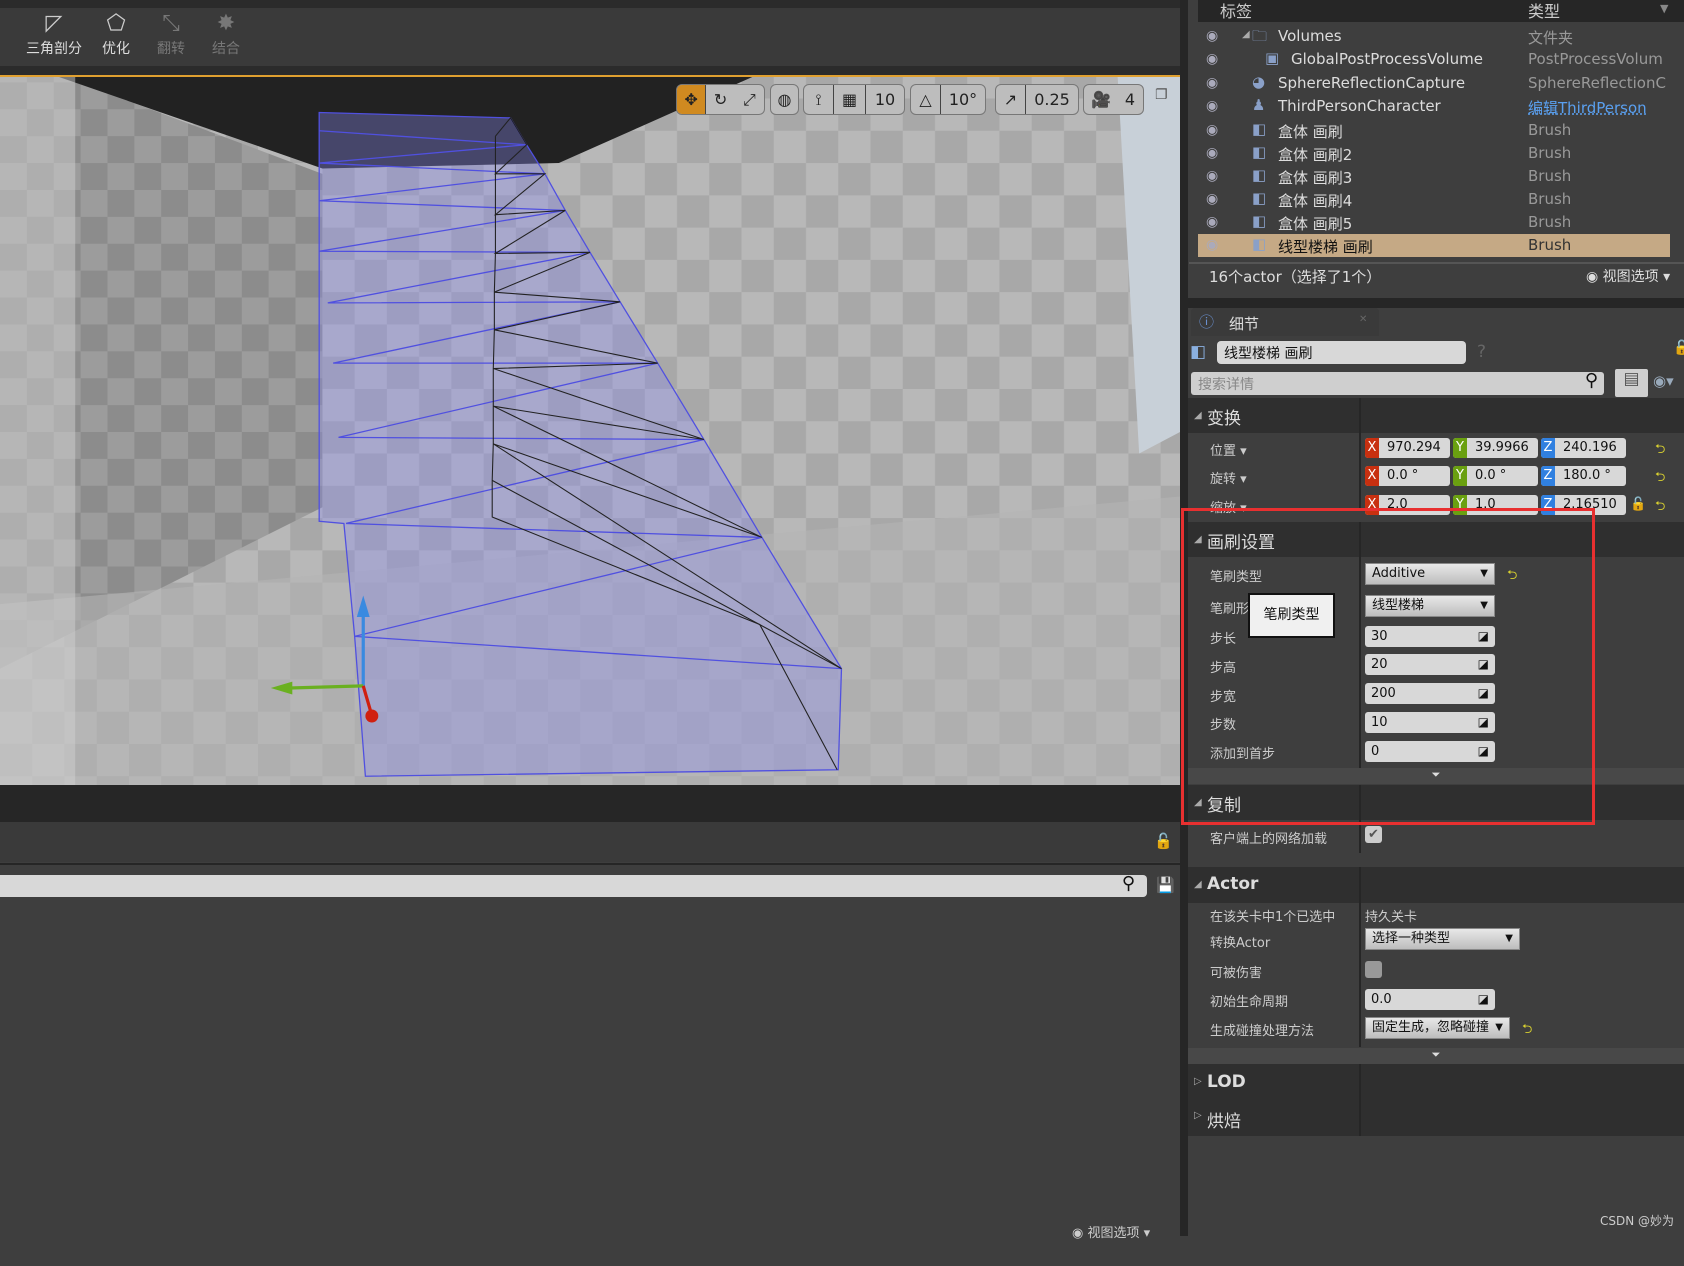 Image resolution: width=1684 pixels, height=1266 pixels. What do you see at coordinates (1434, 245) in the screenshot?
I see `outliner-row: ◉ ◧ 线型楼梯 画刷 Brush` at bounding box center [1434, 245].